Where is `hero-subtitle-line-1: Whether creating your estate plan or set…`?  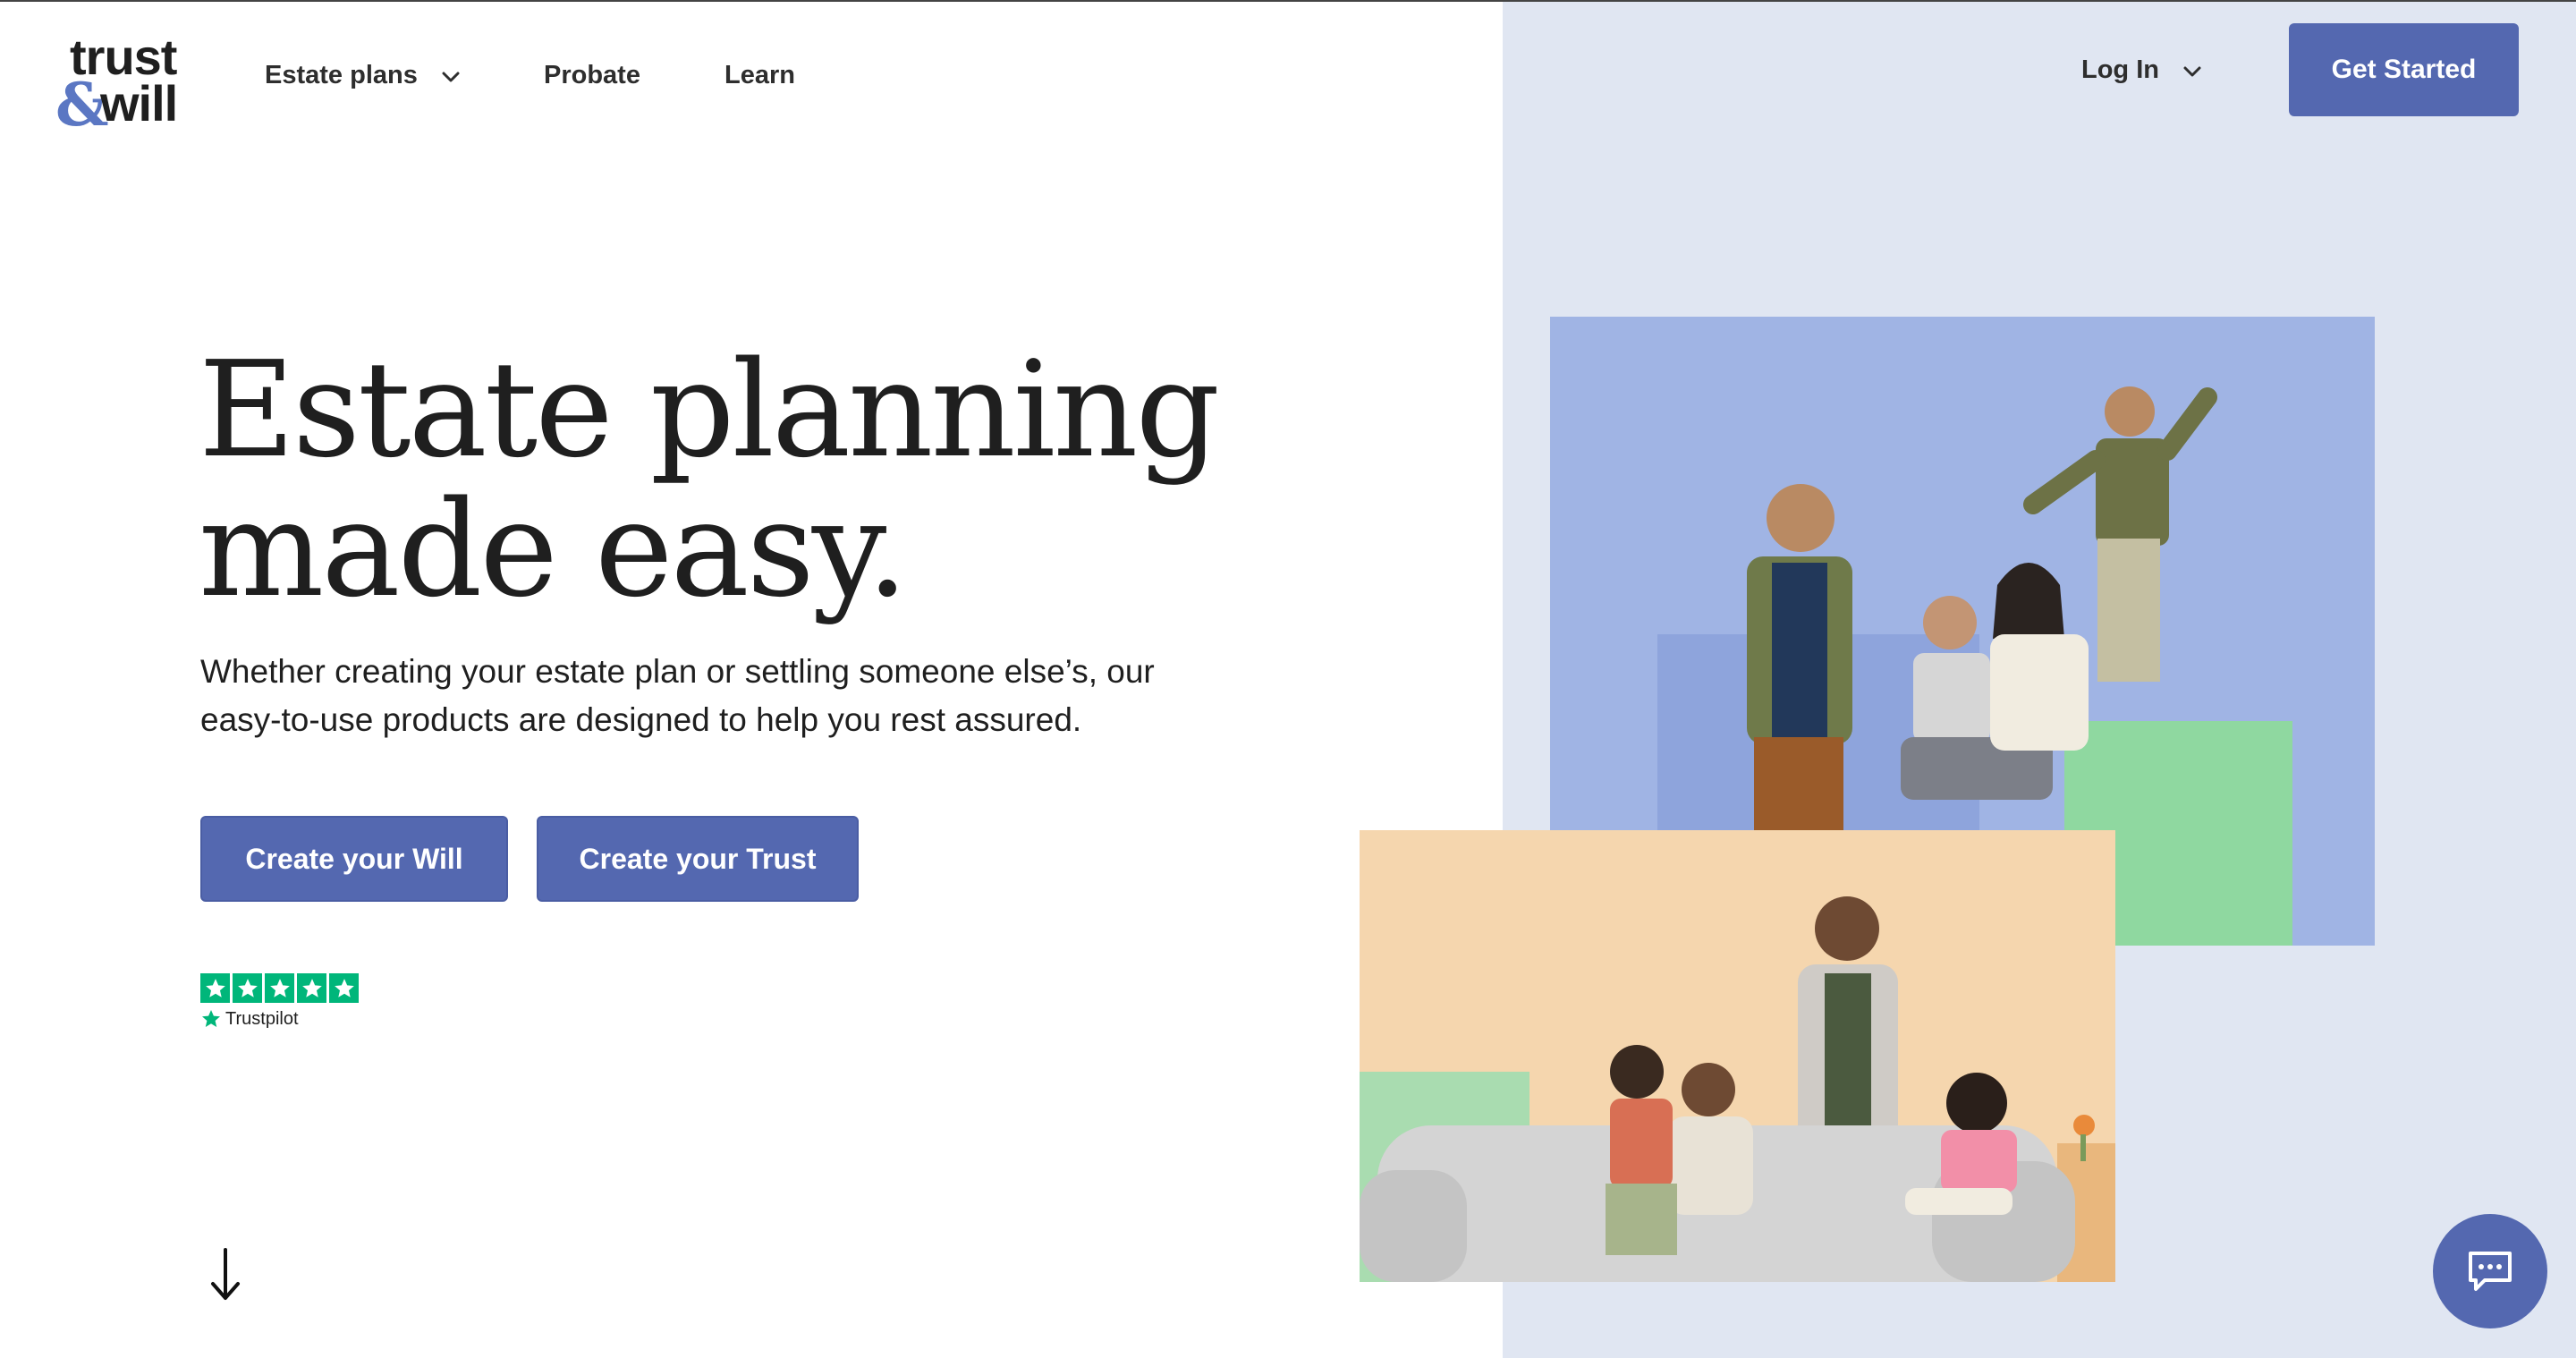
hero-subtitle-line-1: Whether creating your estate plan or set… is located at coordinates (677, 671).